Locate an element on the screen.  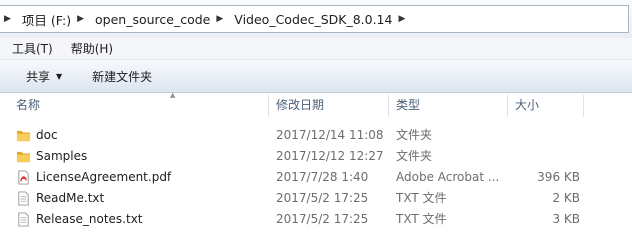
breadcrumb-video-codec-sdk: Video_Codec_SDK_8.0.14 ▶ is located at coordinates (322, 19).